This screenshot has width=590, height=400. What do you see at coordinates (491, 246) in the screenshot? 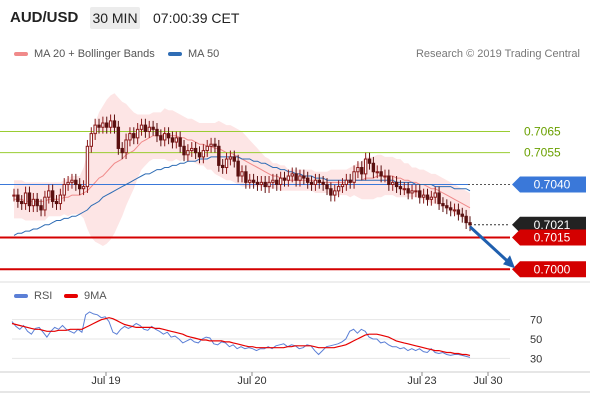
I see `forecast-arrow-line` at bounding box center [491, 246].